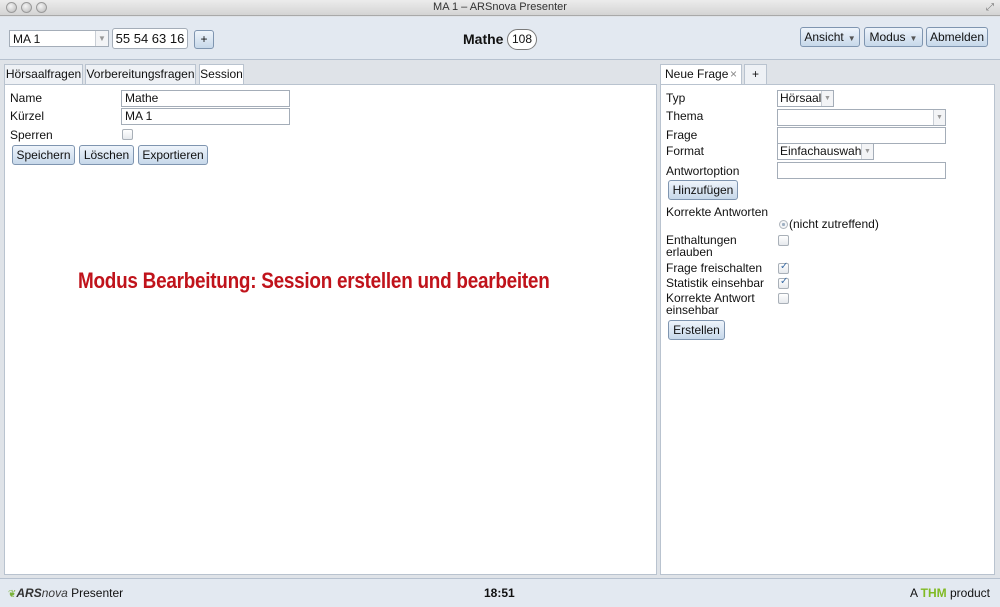  I want to click on type-select-value: Hörsaal, so click(801, 98).